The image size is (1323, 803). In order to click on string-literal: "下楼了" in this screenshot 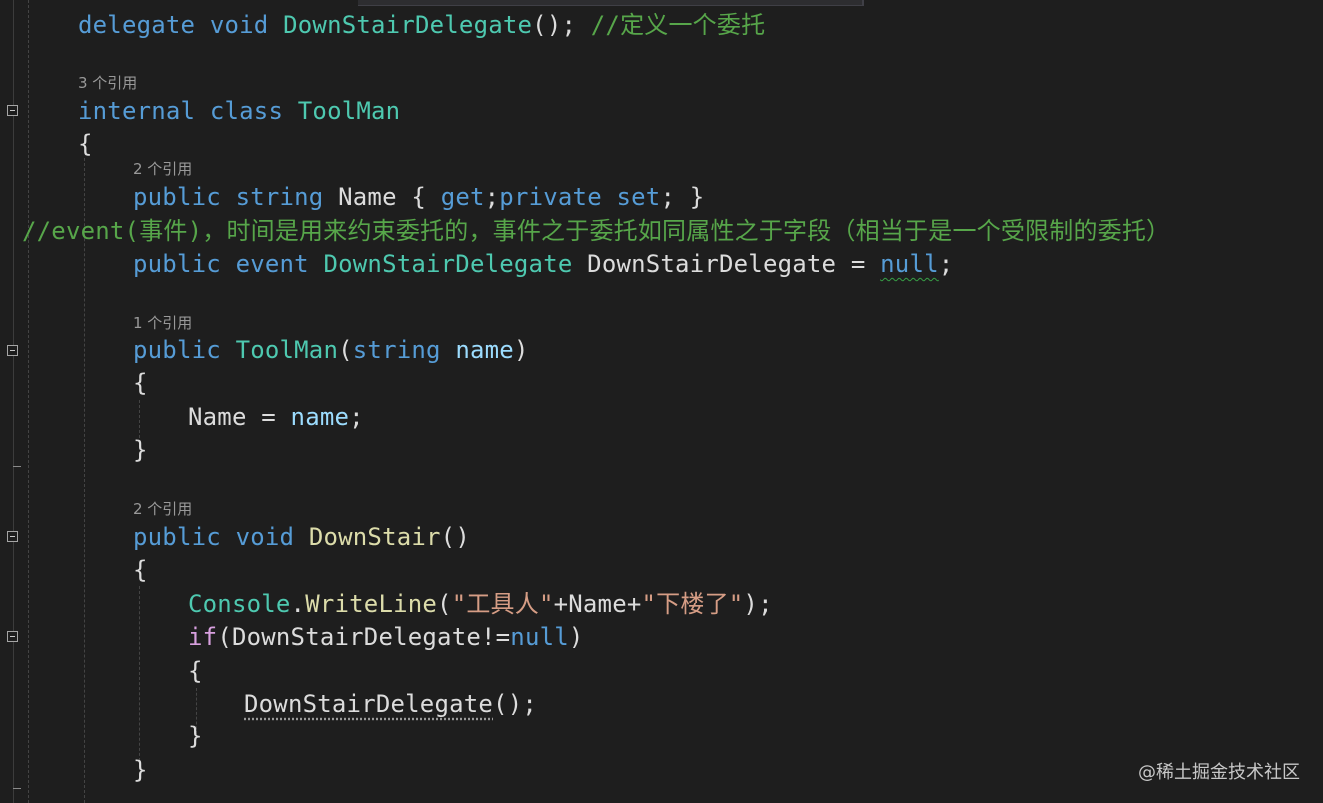, I will do `click(692, 604)`.